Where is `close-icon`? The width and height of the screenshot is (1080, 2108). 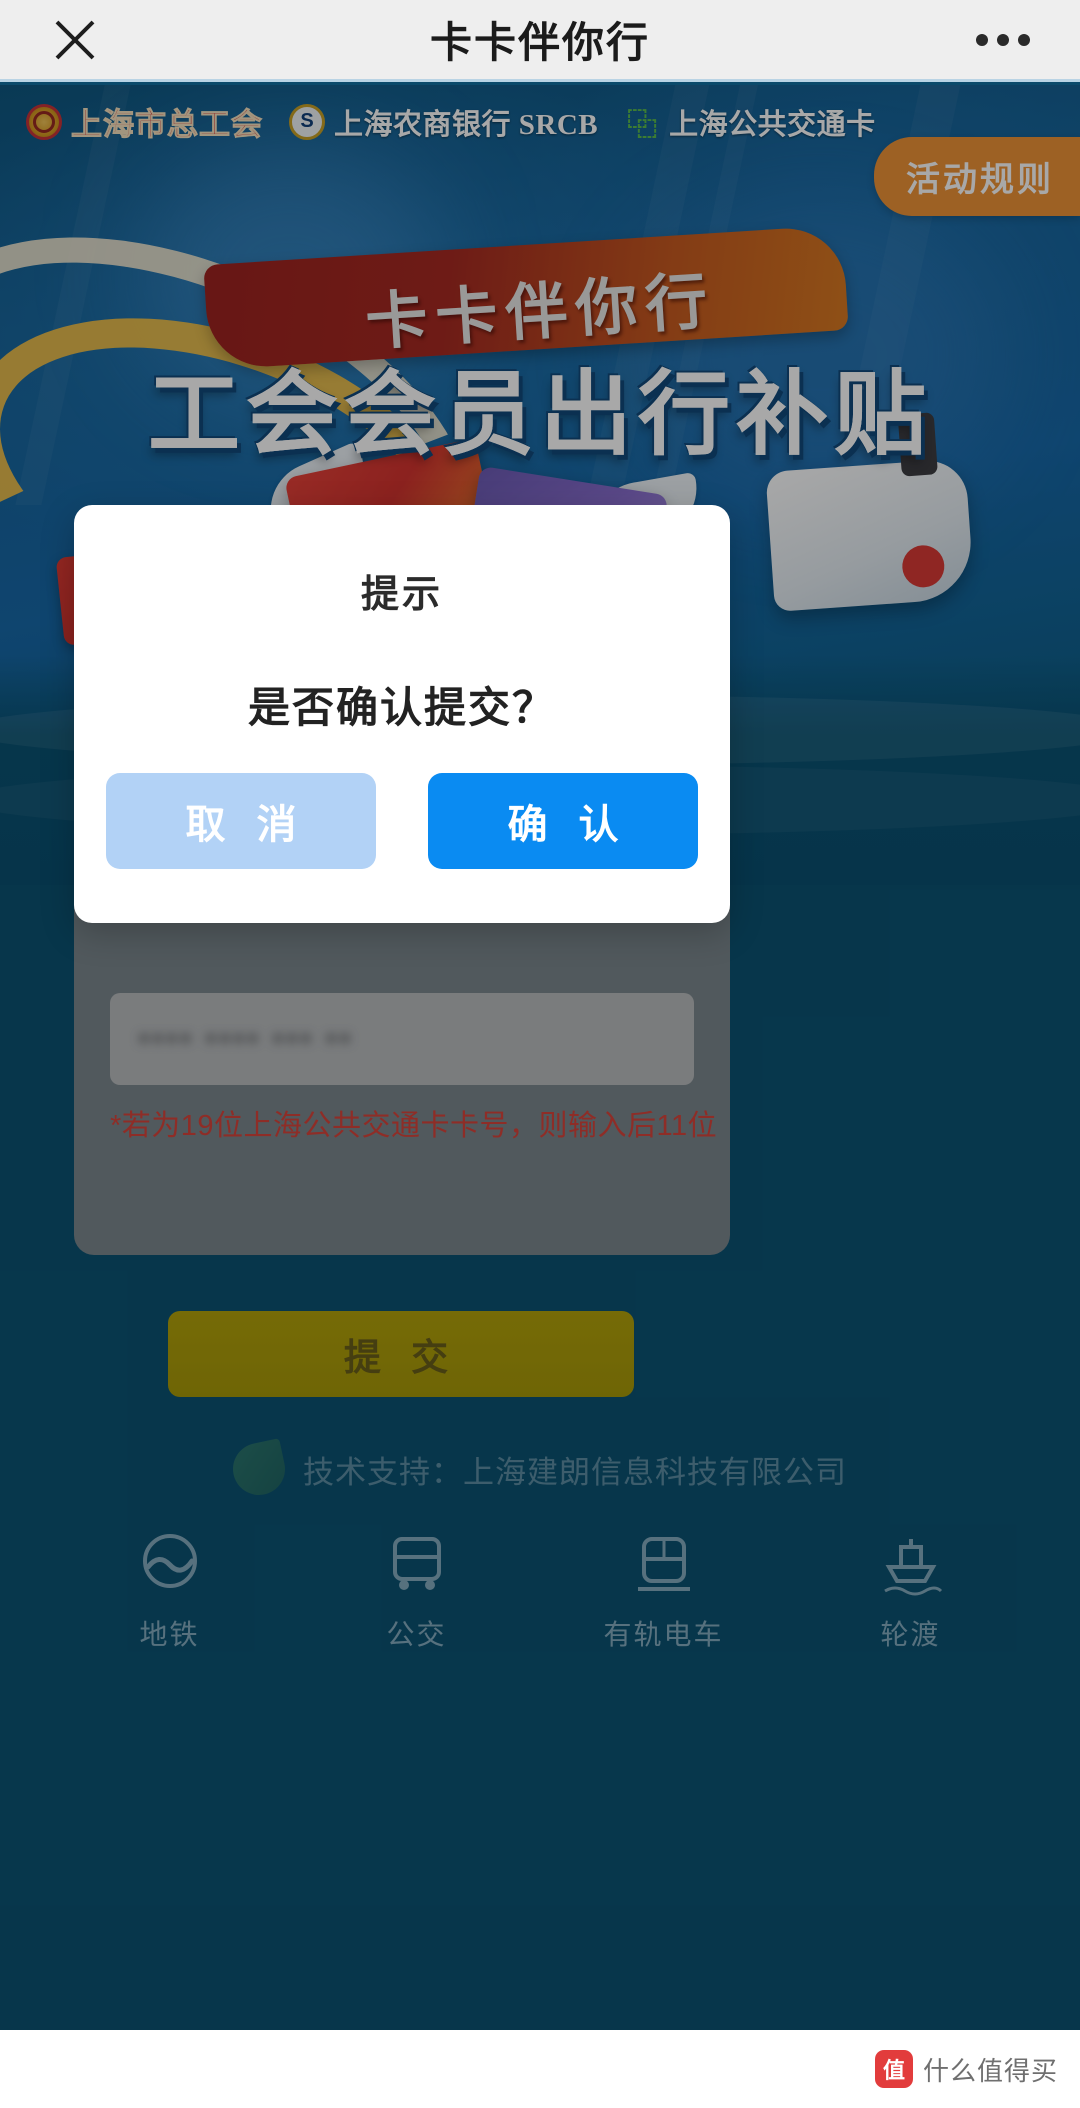 close-icon is located at coordinates (75, 40).